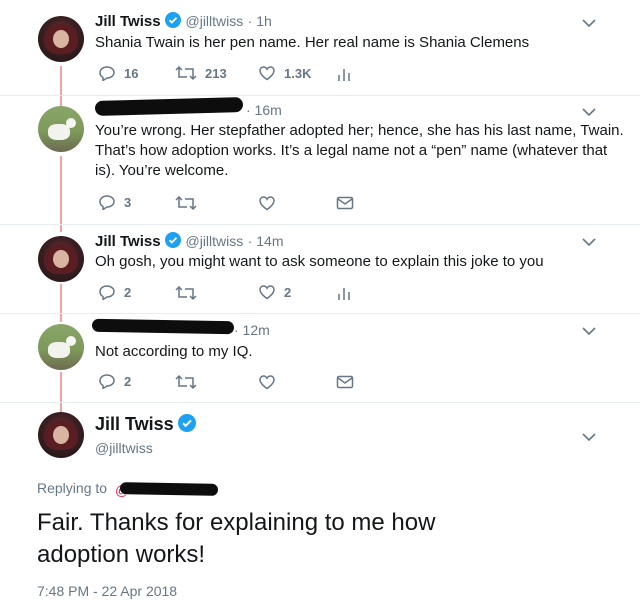  Describe the element at coordinates (121, 554) in the screenshot. I see `tweet-text-line: adoption works!` at that location.